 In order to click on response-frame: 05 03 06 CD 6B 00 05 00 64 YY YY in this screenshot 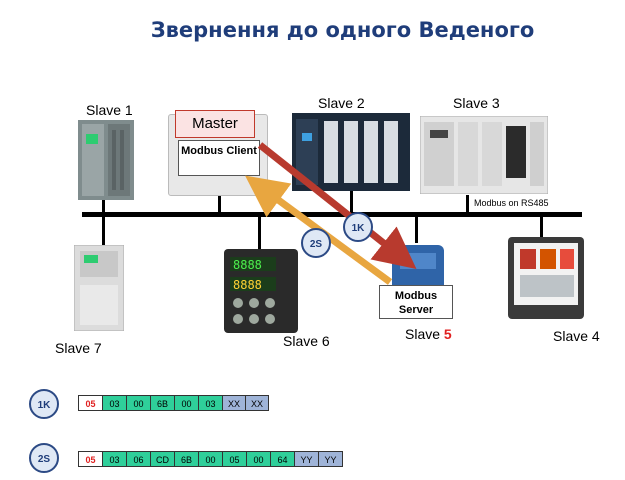, I will do `click(210, 459)`.